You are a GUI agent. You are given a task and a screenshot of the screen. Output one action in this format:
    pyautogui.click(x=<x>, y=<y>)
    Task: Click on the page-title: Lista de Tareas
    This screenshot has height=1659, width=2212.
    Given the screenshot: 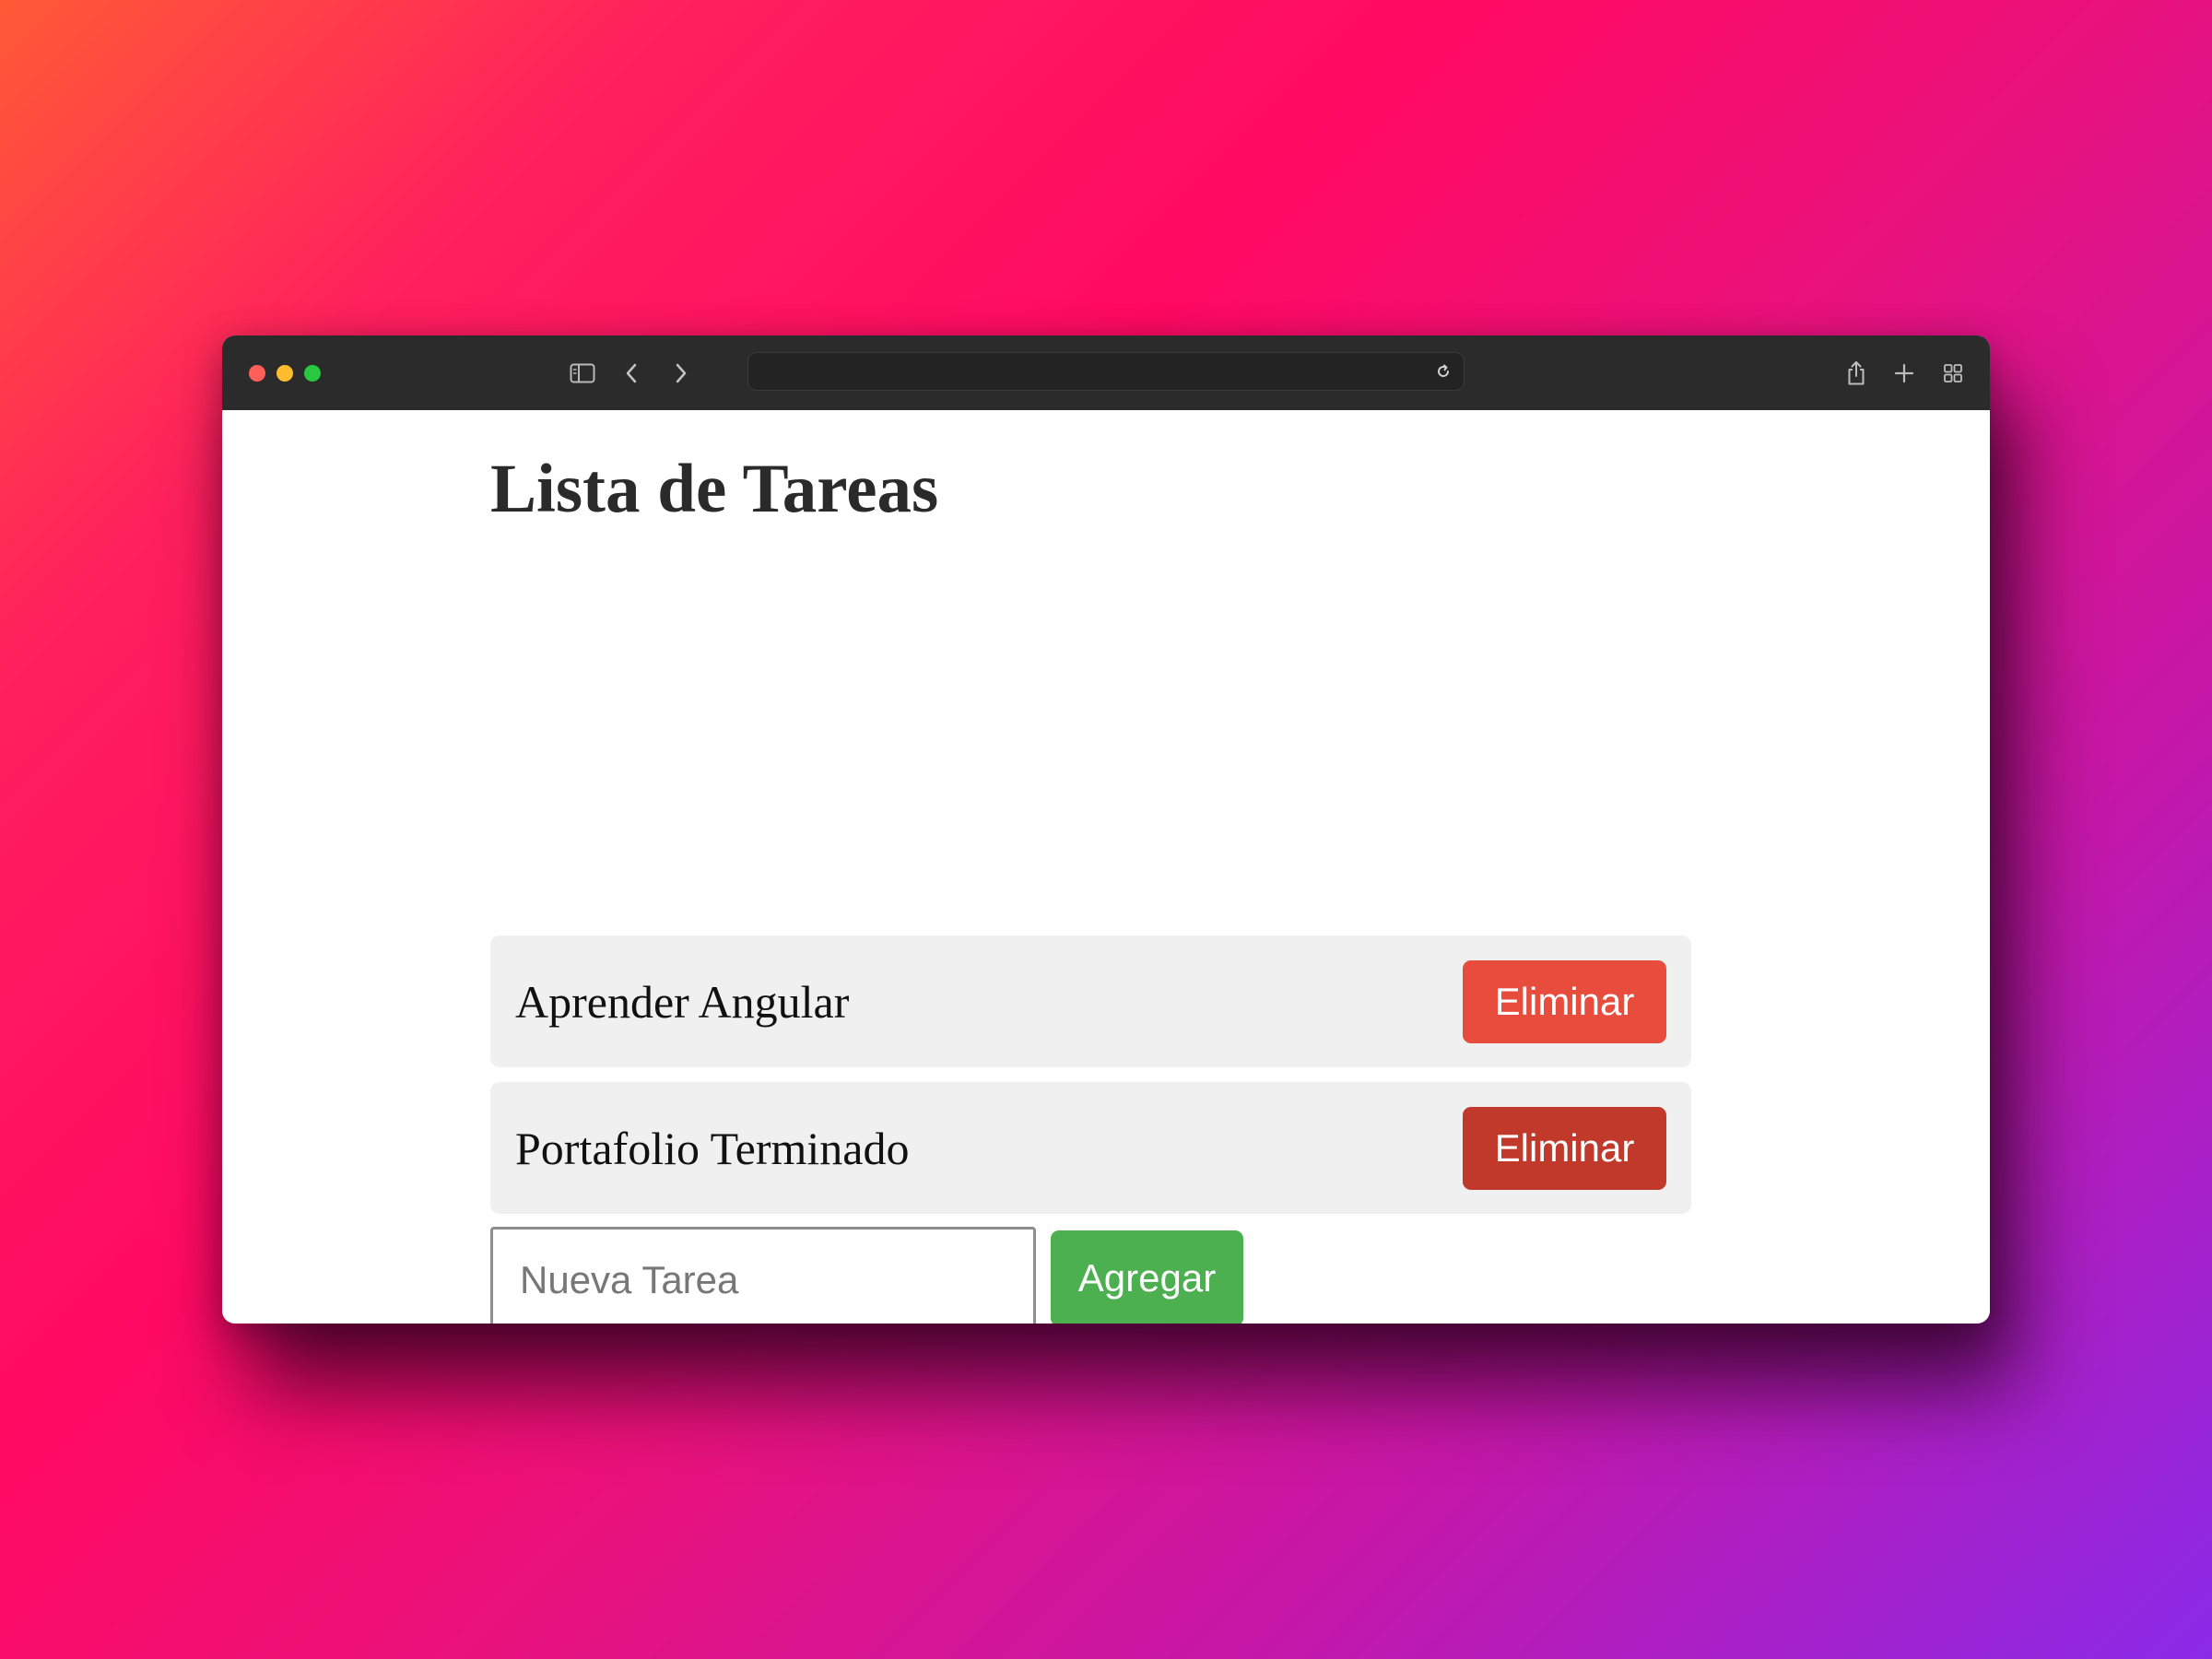 What is the action you would take?
    pyautogui.click(x=714, y=489)
    